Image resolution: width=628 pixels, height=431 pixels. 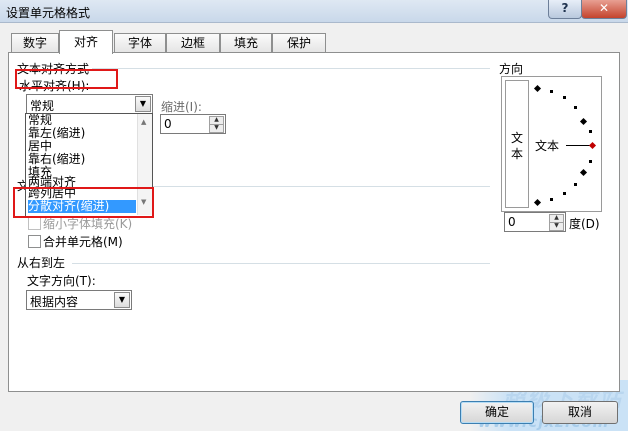 I want to click on tab-alignment: 对齐, so click(x=86, y=42).